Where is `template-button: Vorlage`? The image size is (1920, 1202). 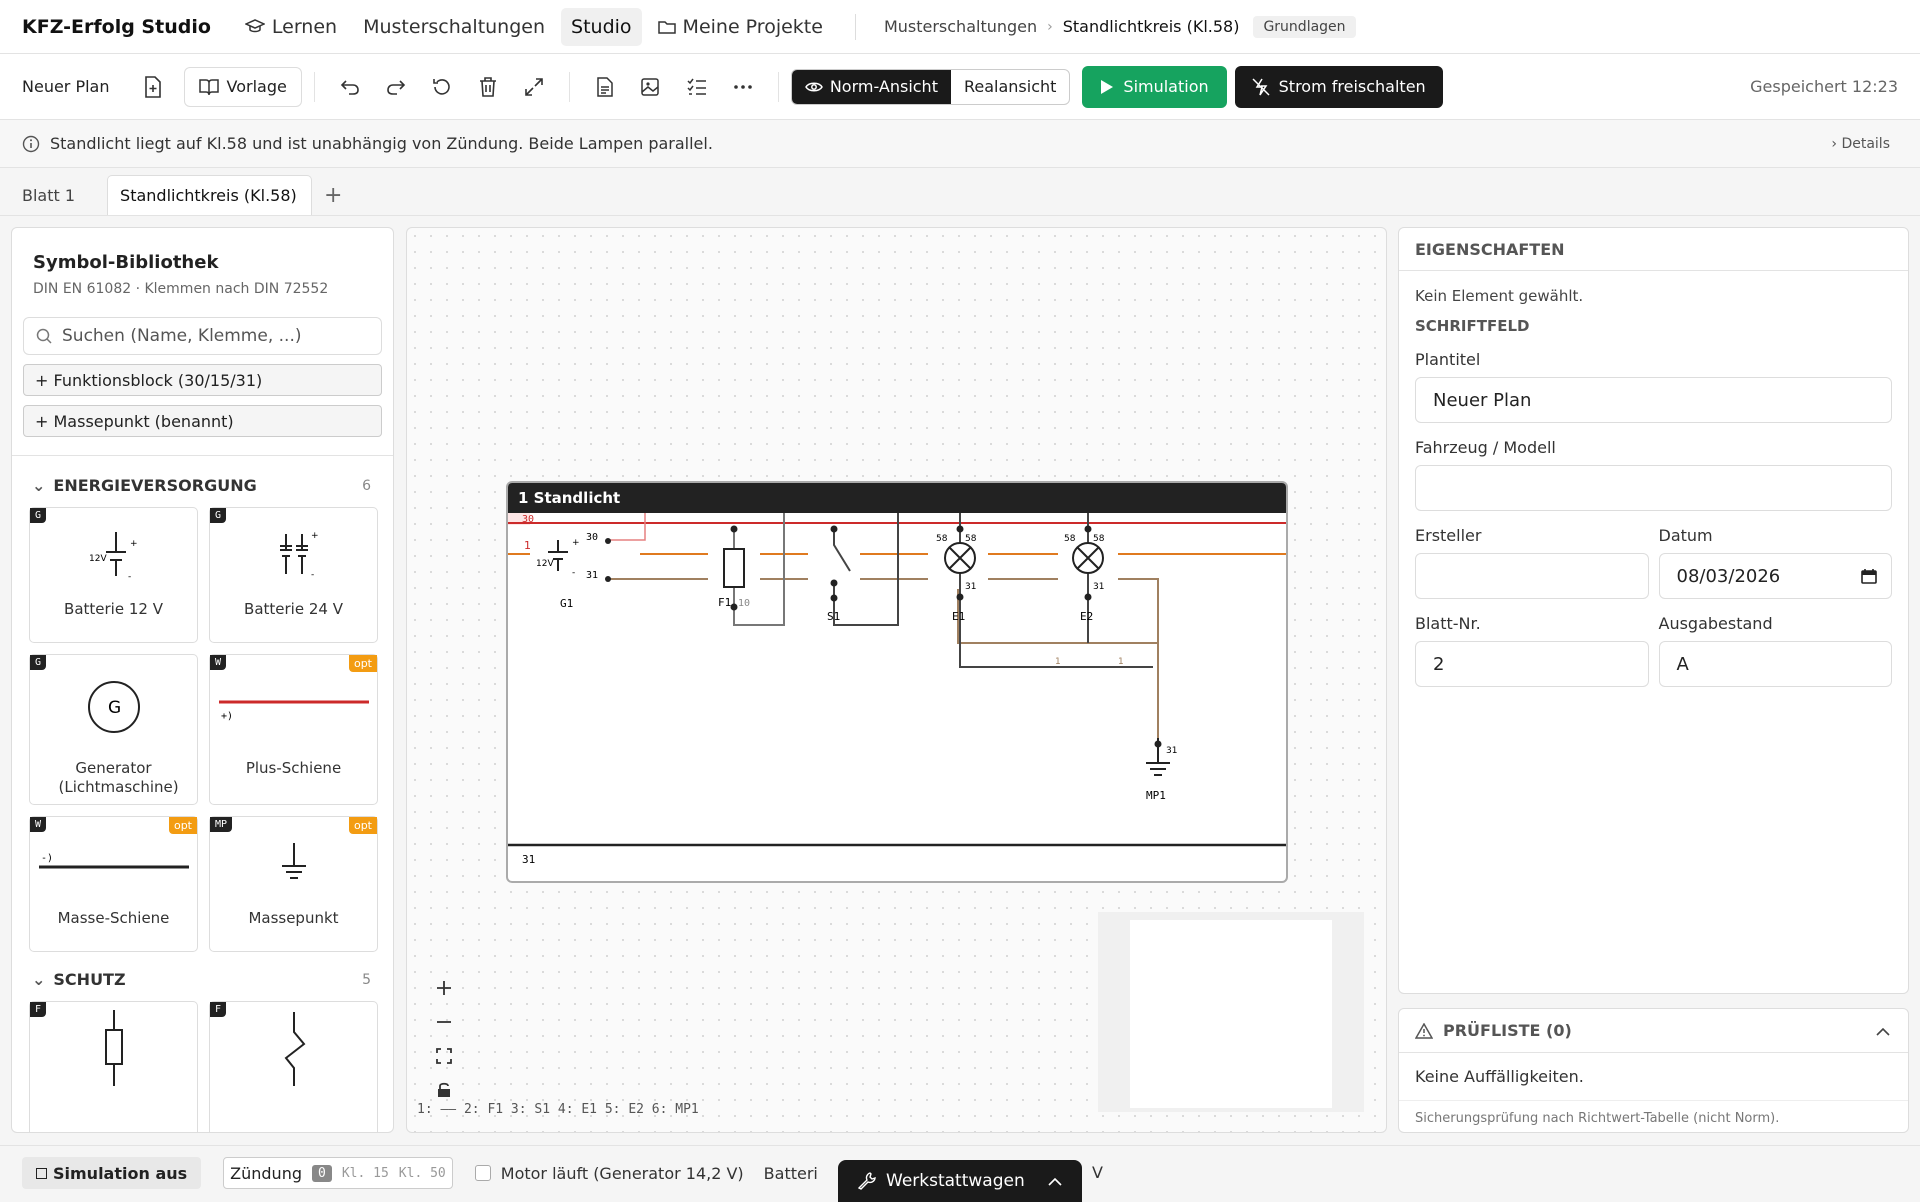 template-button: Vorlage is located at coordinates (242, 86).